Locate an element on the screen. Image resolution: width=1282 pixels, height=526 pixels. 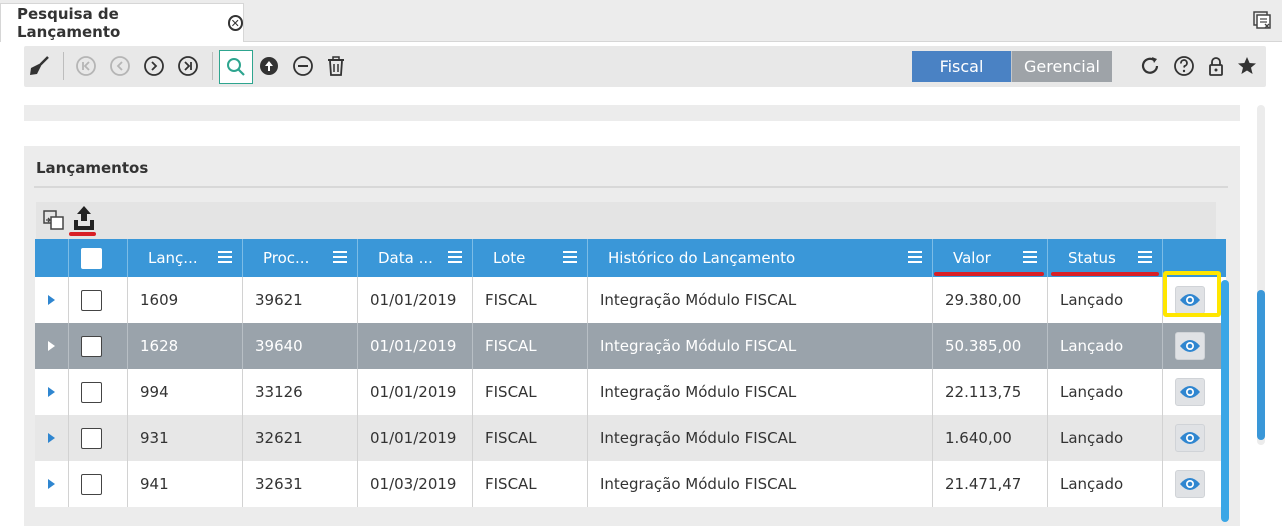
header-select-all is located at coordinates (98, 258).